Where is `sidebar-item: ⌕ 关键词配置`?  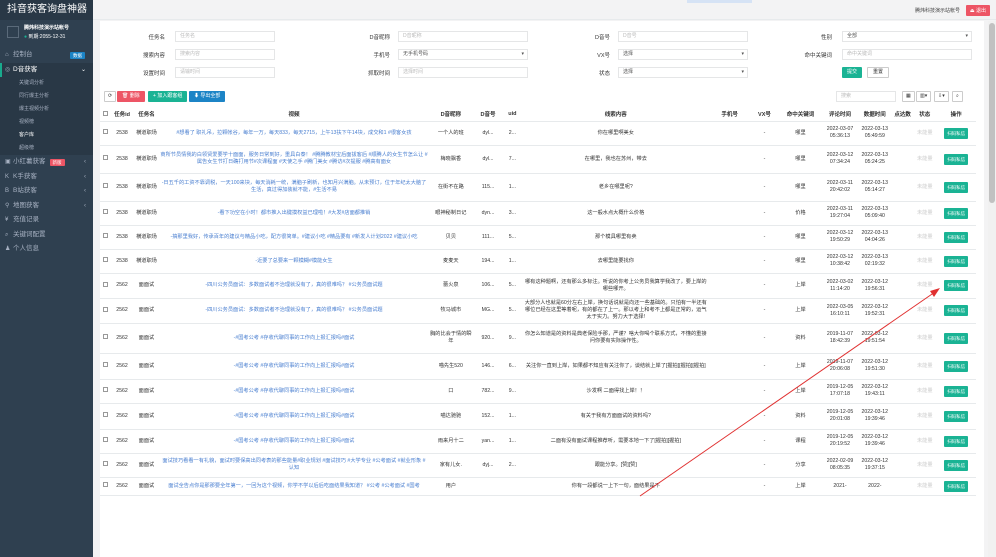 sidebar-item: ⌕ 关键词配置 is located at coordinates (46, 235).